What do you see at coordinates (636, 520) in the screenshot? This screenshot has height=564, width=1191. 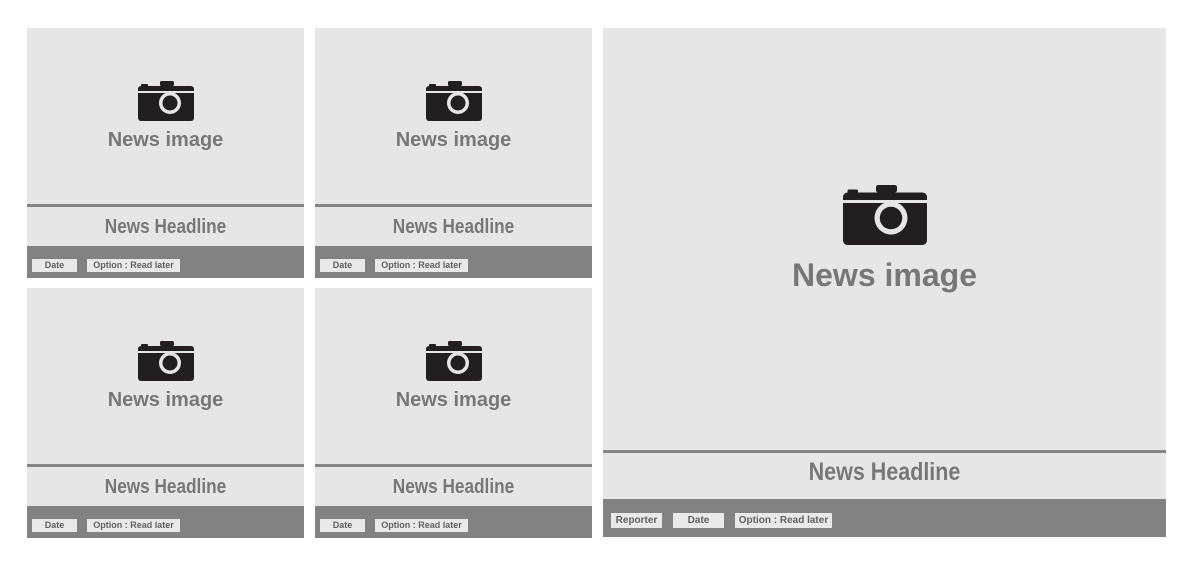 I see `reporter-chip: Reporter` at bounding box center [636, 520].